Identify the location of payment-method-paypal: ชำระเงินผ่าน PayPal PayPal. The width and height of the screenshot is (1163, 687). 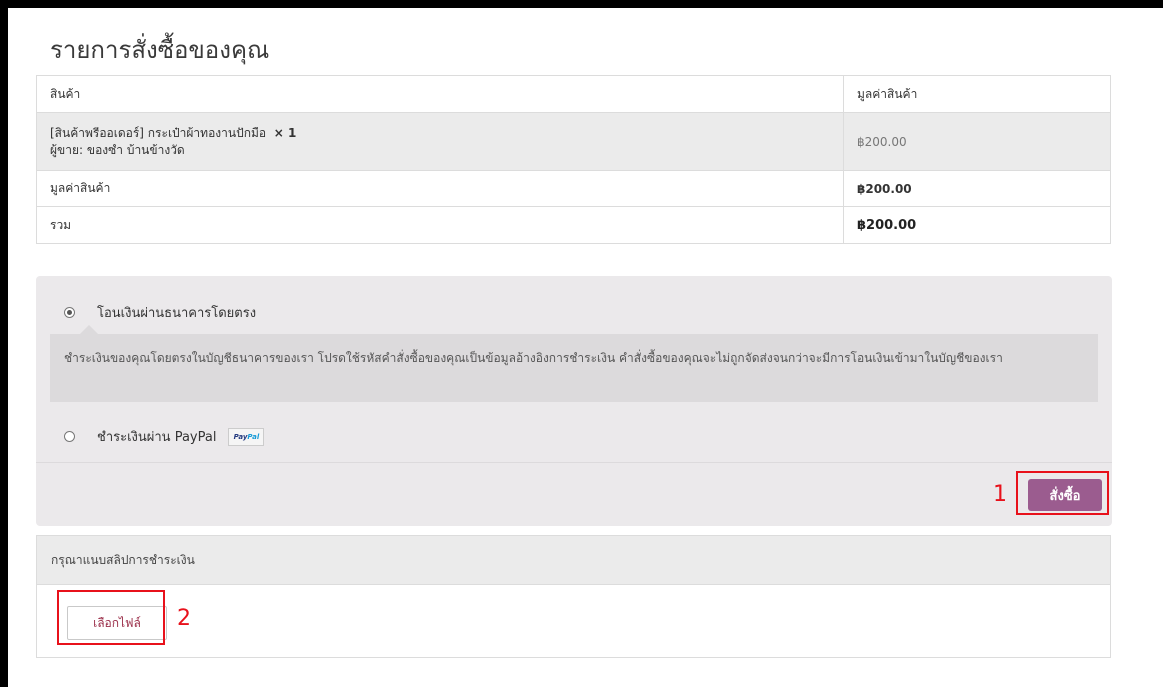
(164, 436).